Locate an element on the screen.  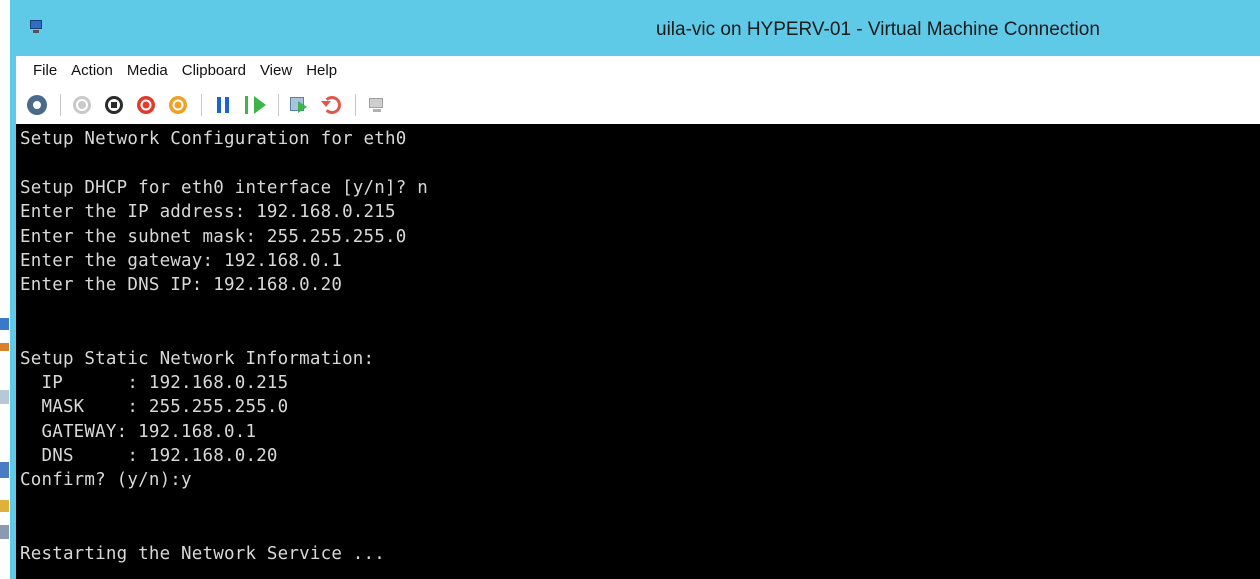
console-line: Confirm? (y/n):y is located at coordinates (106, 480).